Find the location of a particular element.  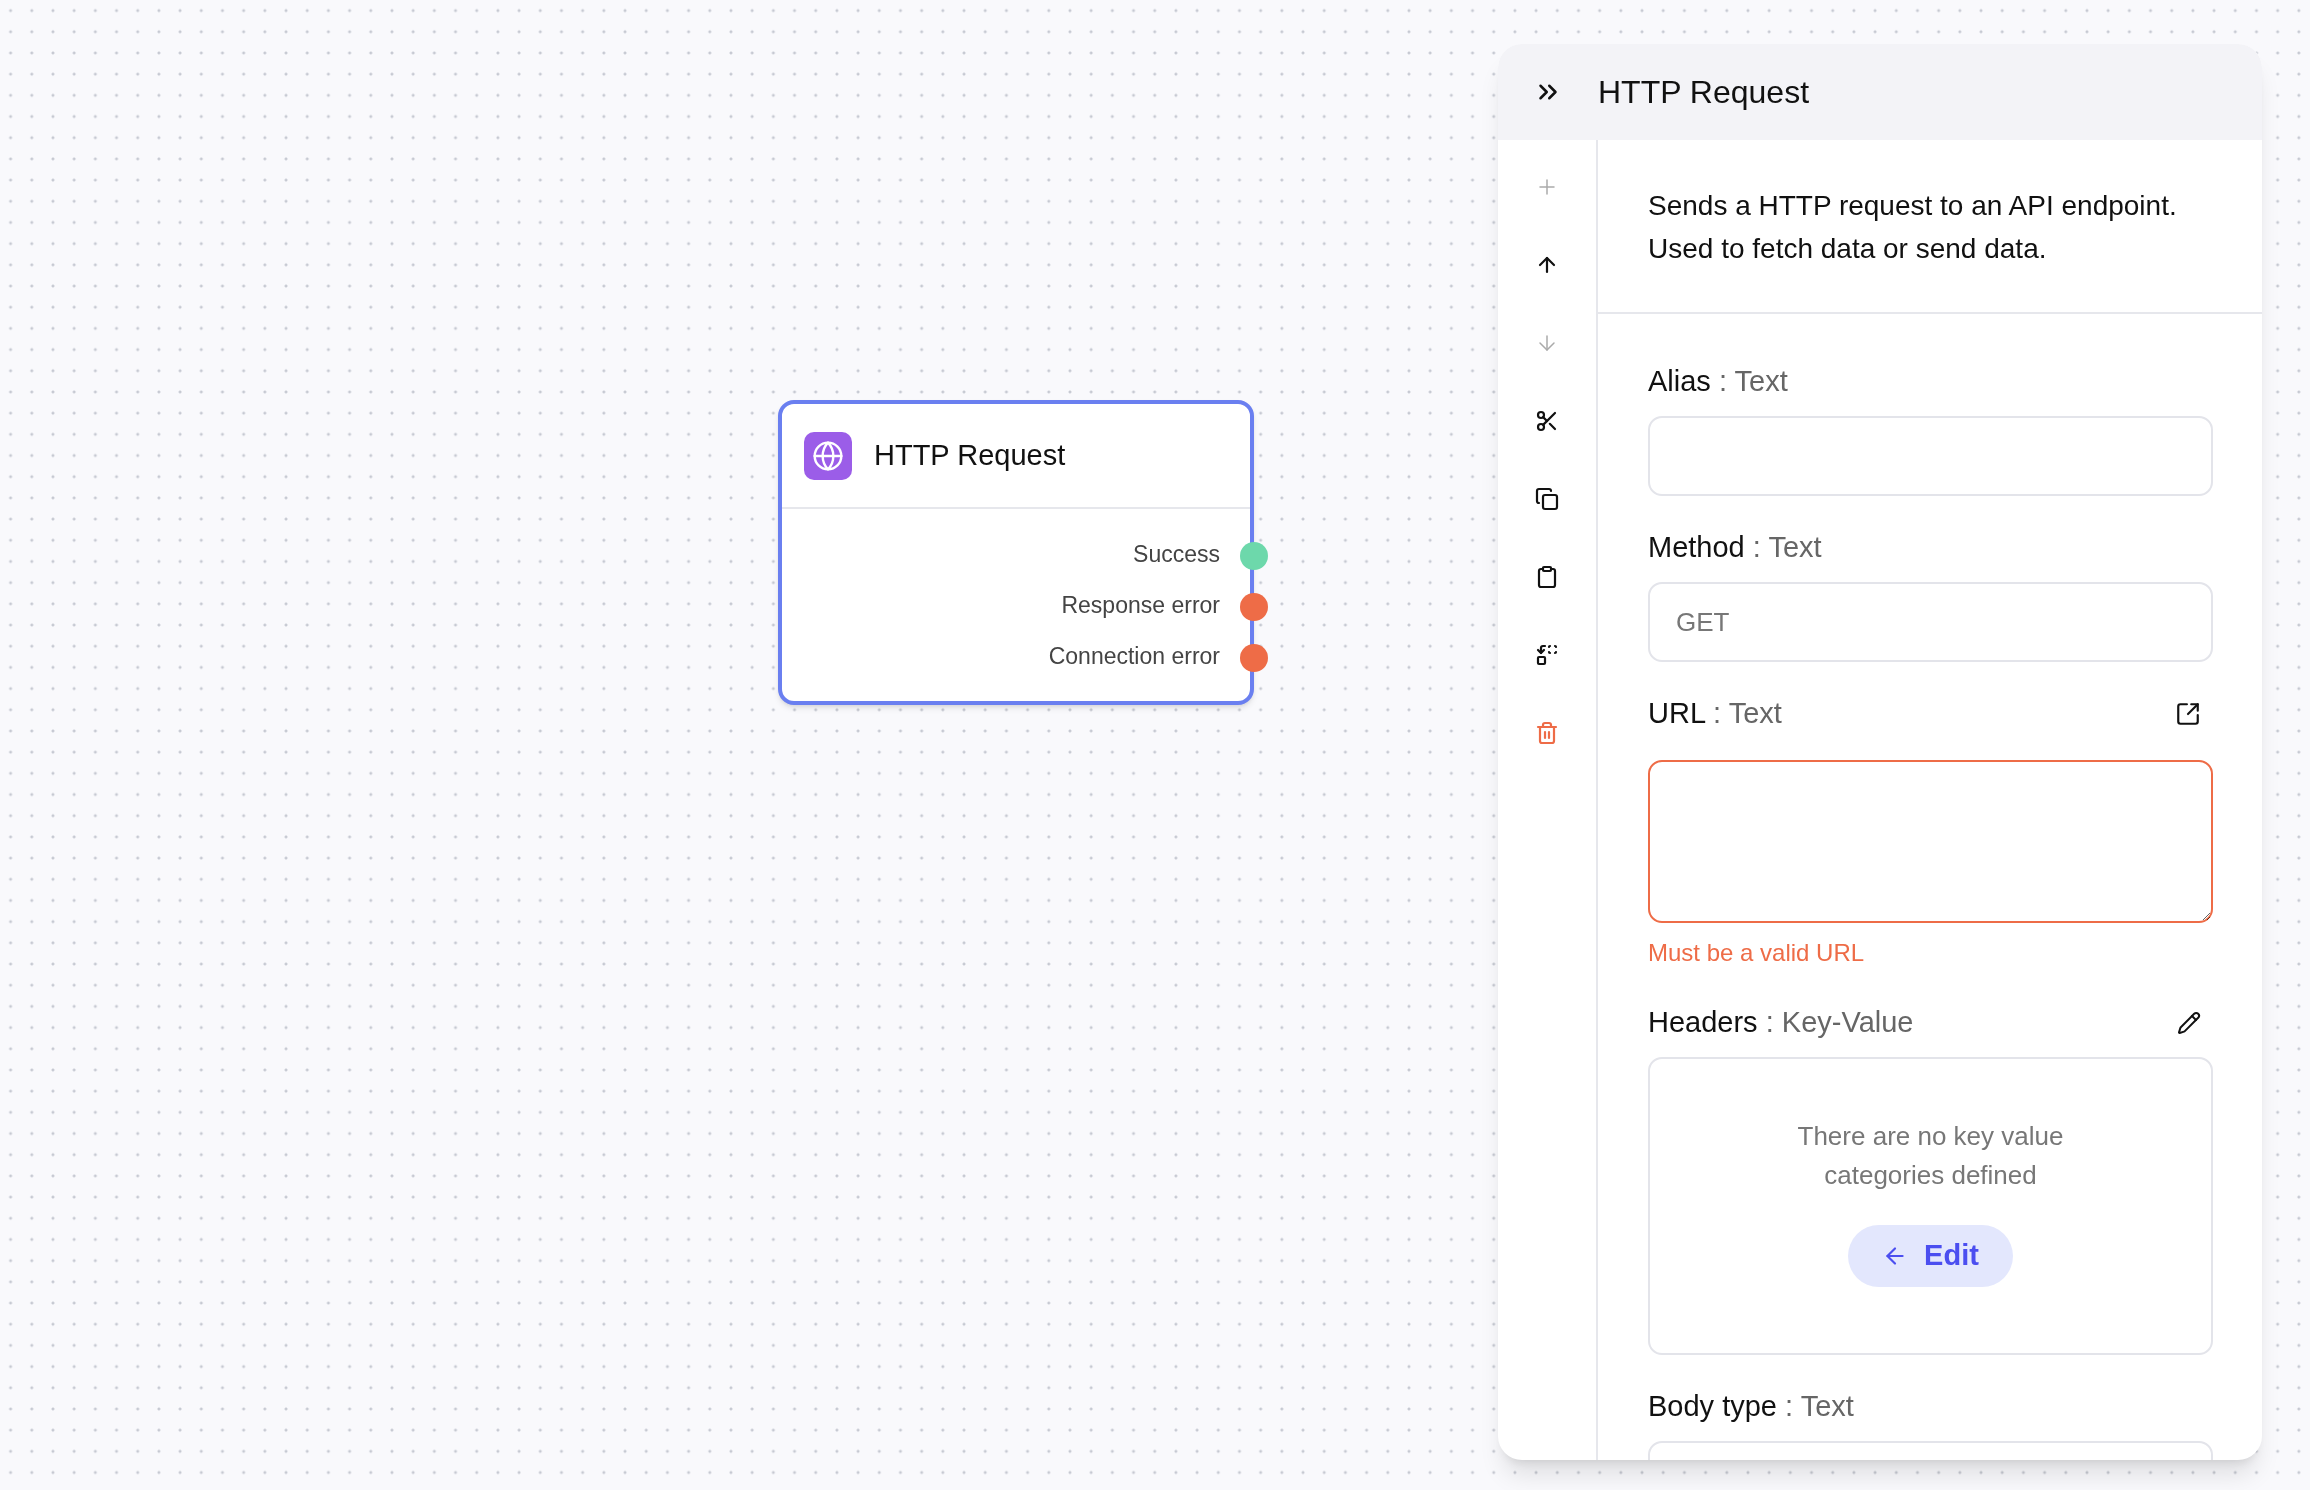

pencil-icon is located at coordinates (2189, 1023).